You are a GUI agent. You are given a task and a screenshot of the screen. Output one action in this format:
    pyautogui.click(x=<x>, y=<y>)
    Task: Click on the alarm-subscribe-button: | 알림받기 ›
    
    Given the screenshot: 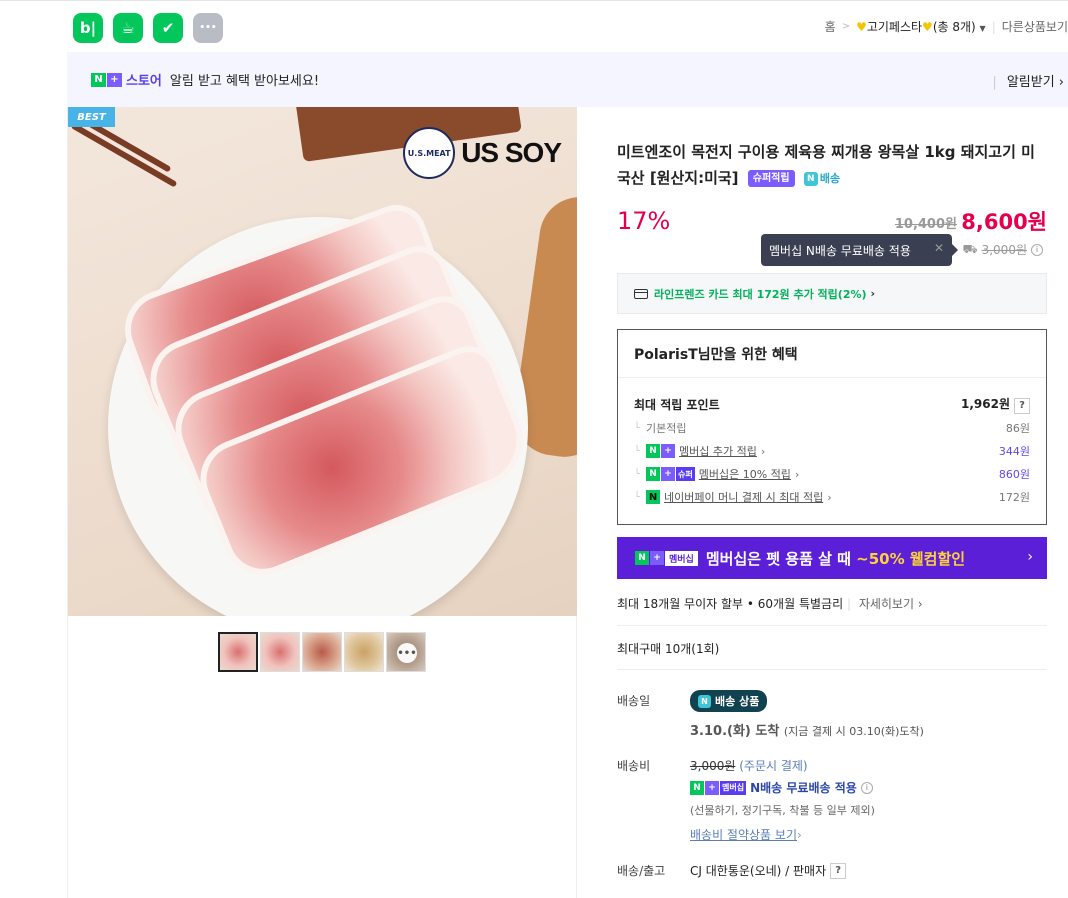 What is the action you would take?
    pyautogui.click(x=1028, y=80)
    